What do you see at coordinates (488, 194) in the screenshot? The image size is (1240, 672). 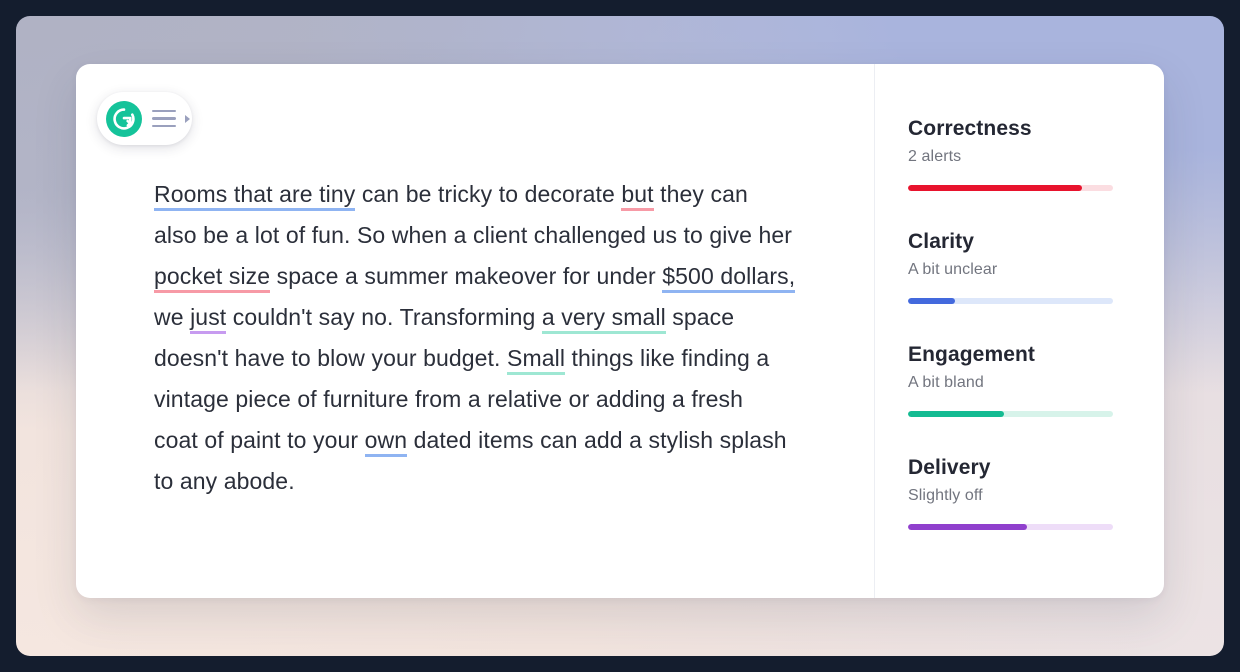 I see `text-run: can be tricky to decorate` at bounding box center [488, 194].